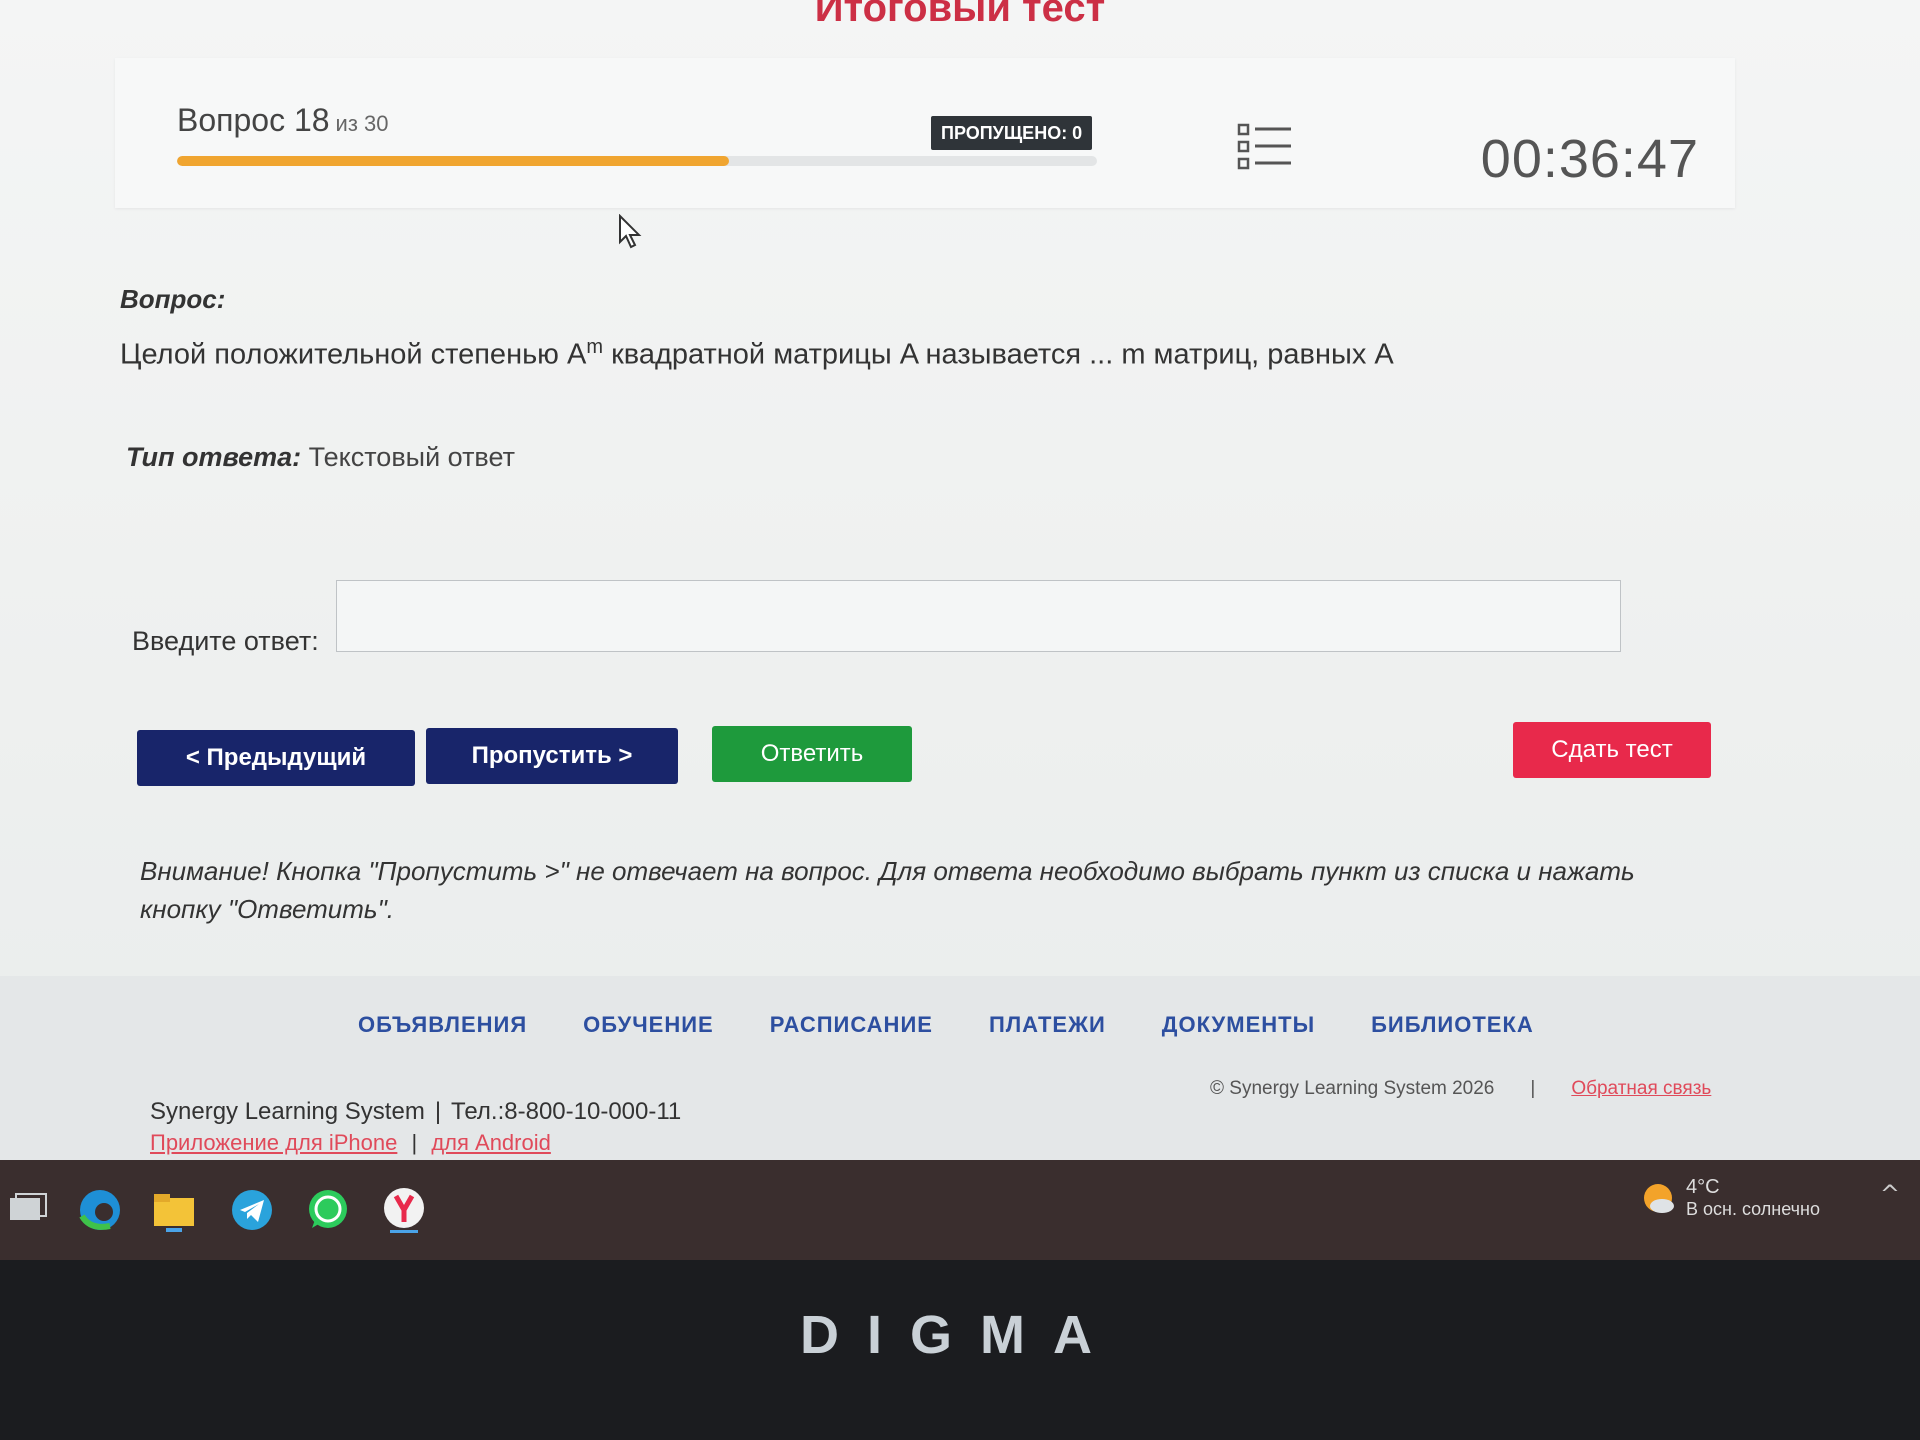 This screenshot has width=1920, height=1440. I want to click on answer-button: Ответить, so click(812, 754).